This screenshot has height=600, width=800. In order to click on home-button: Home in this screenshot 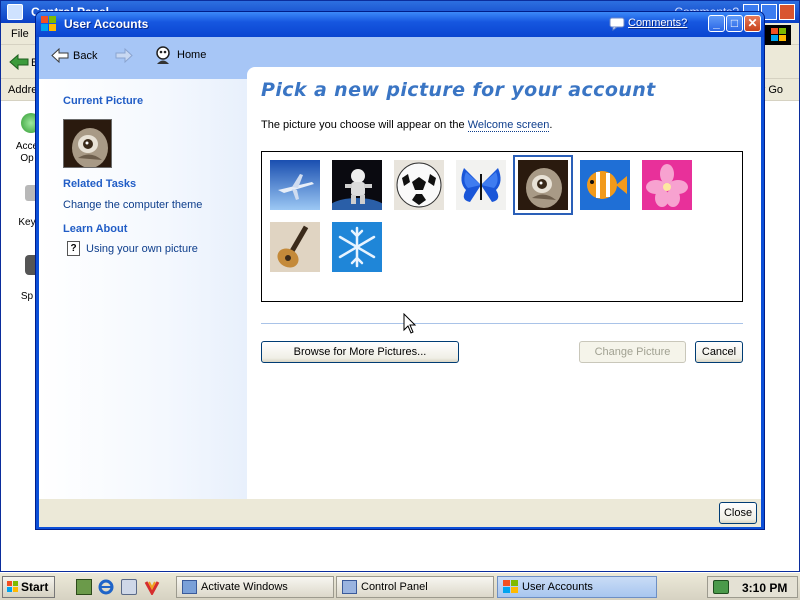, I will do `click(179, 55)`.